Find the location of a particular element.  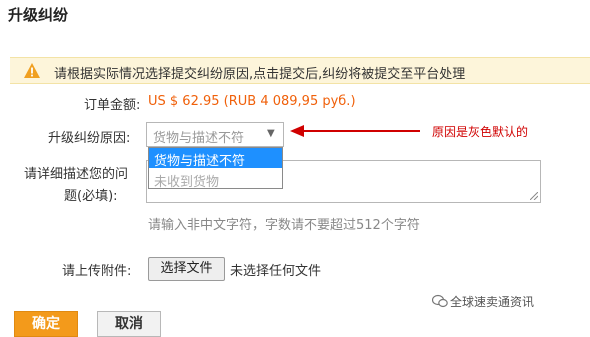

order-amount-label: 订单金额: is located at coordinates (112, 105).